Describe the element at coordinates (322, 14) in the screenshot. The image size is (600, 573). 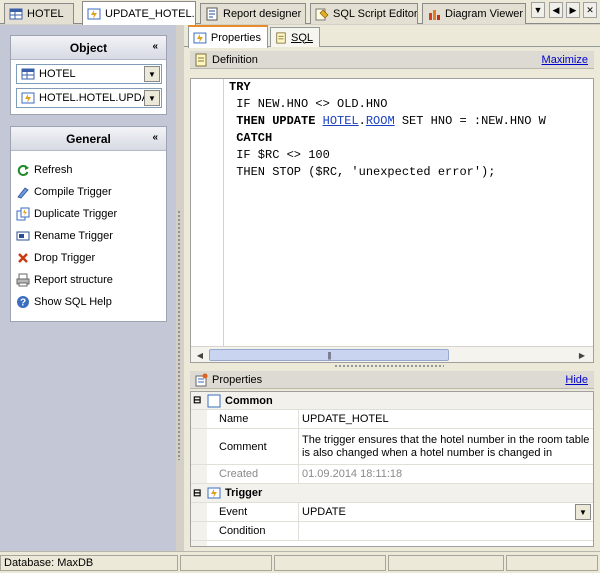
I see `script-icon` at that location.